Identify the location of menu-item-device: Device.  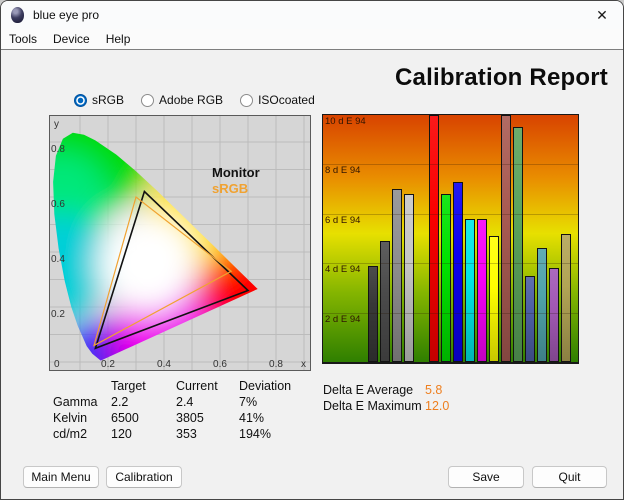
(71, 39).